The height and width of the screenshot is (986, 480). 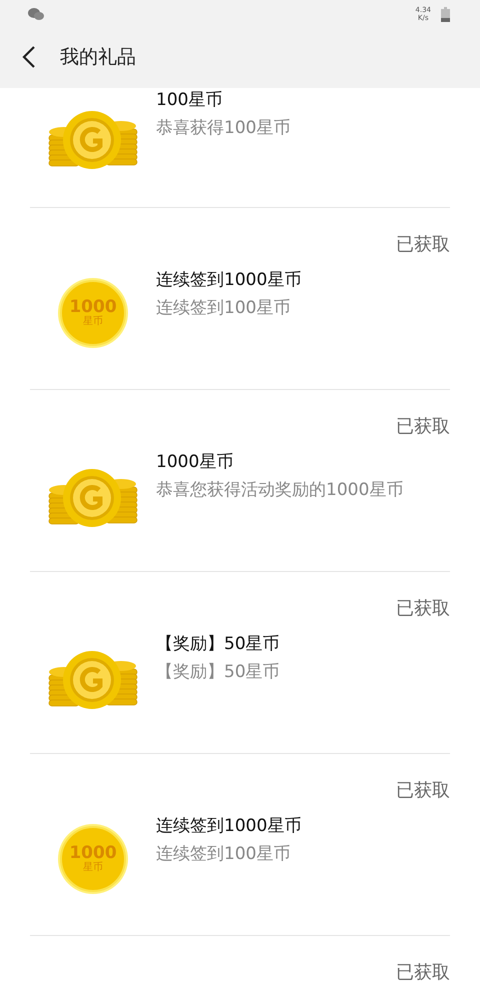 What do you see at coordinates (190, 100) in the screenshot?
I see `gift-title: 100星币` at bounding box center [190, 100].